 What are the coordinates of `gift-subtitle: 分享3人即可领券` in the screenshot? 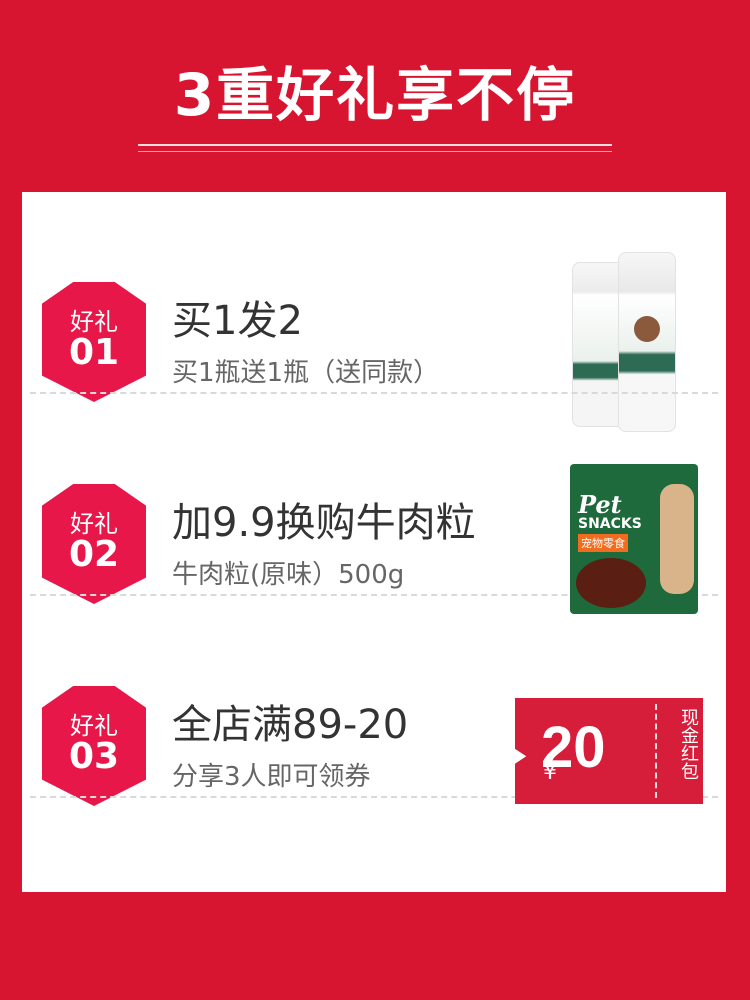 It's located at (271, 777).